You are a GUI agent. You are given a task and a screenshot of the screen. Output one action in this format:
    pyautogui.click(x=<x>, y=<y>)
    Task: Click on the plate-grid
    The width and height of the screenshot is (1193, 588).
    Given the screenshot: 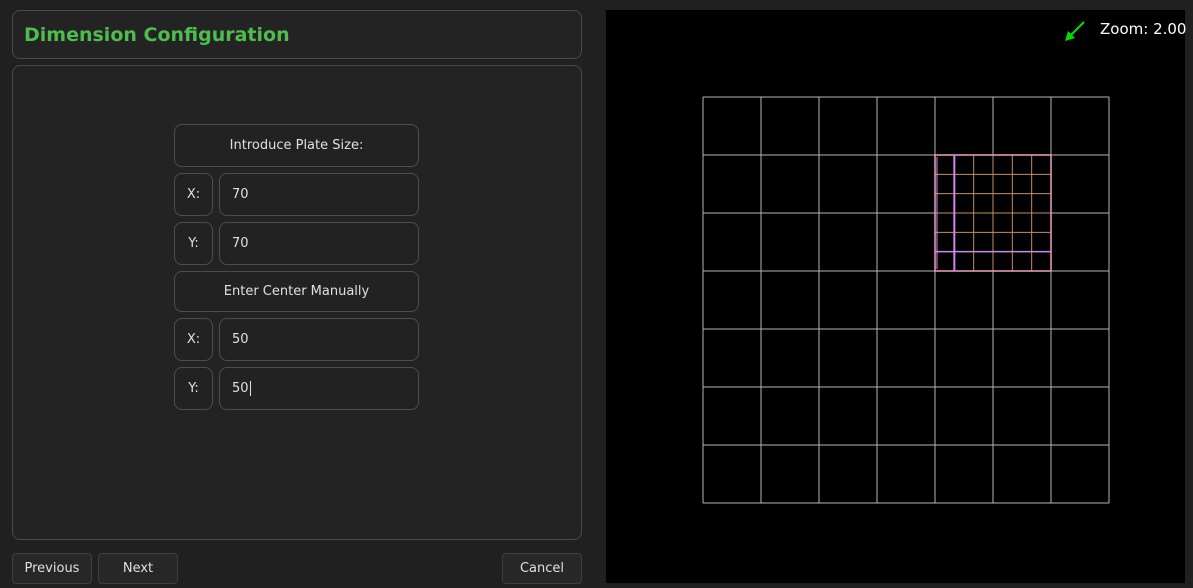 What is the action you would take?
    pyautogui.click(x=993, y=213)
    